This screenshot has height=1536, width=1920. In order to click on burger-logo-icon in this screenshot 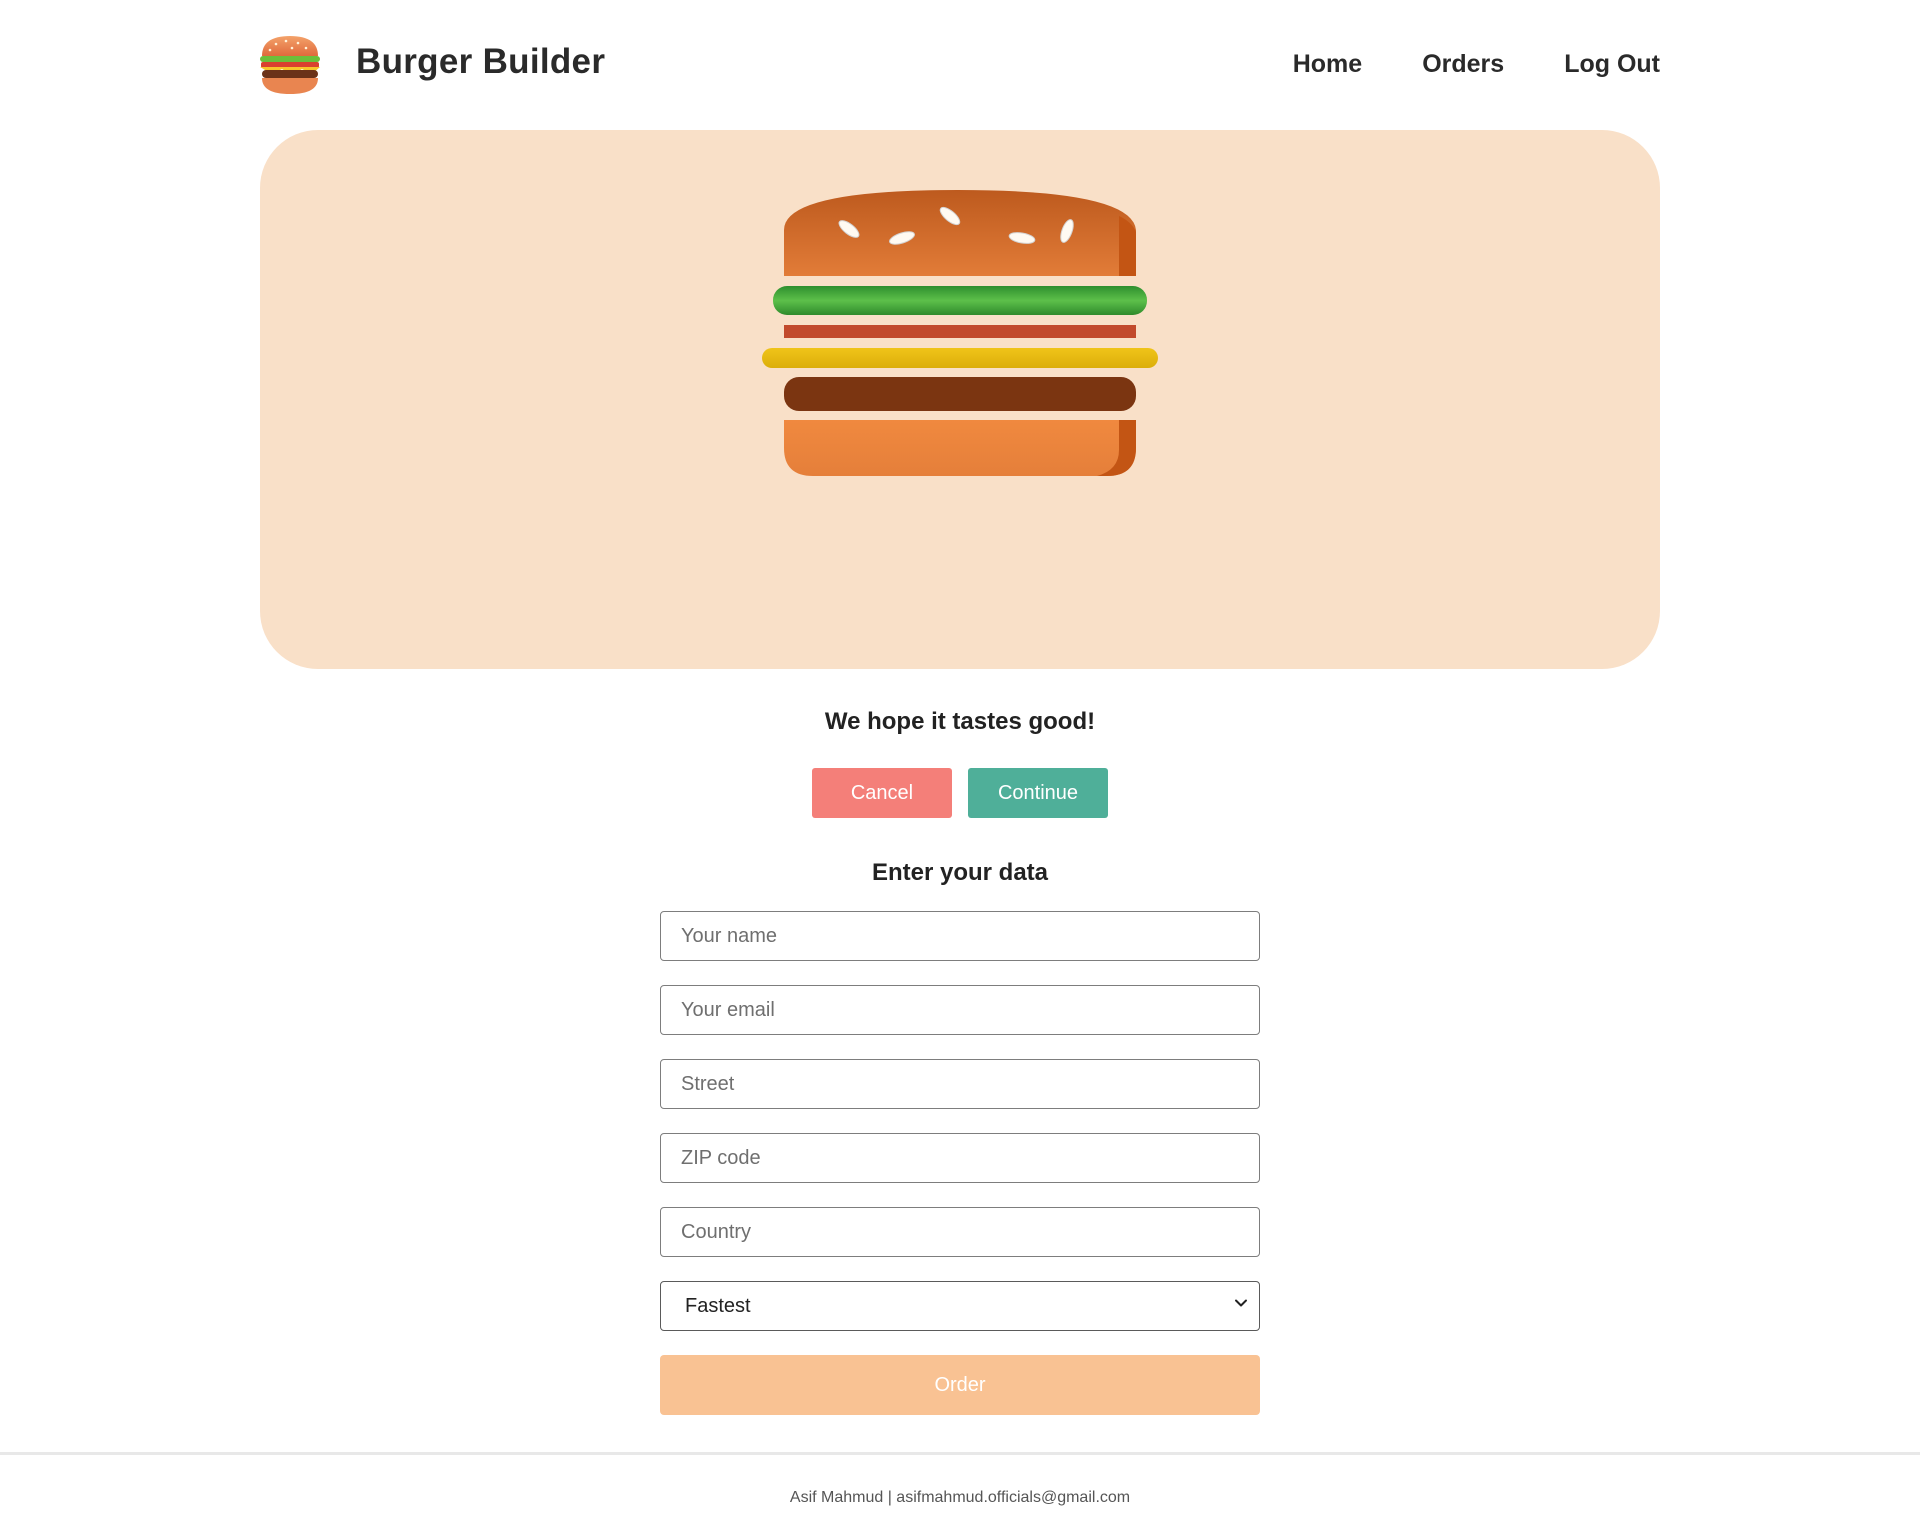, I will do `click(290, 65)`.